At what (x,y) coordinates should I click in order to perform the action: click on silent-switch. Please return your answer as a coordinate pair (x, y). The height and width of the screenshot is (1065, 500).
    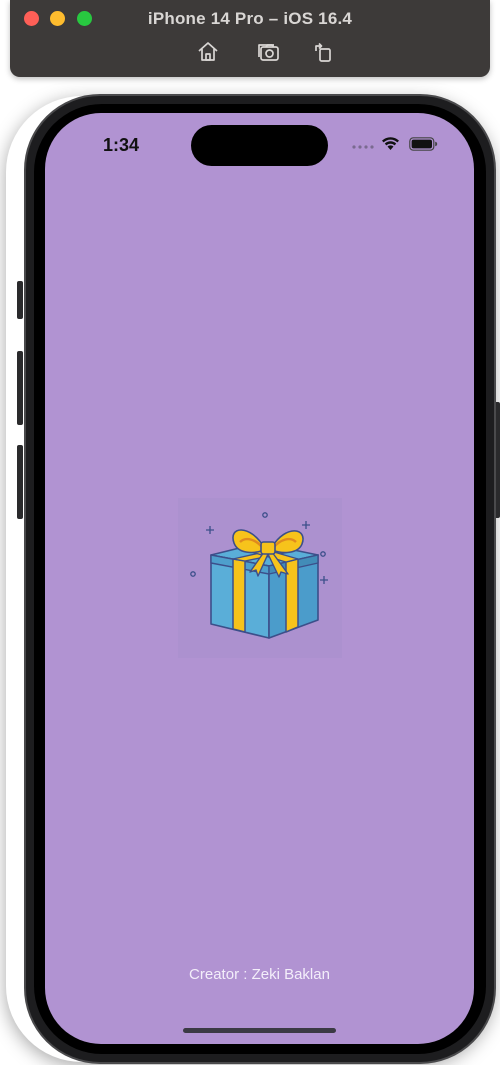
    Looking at the image, I should click on (20, 300).